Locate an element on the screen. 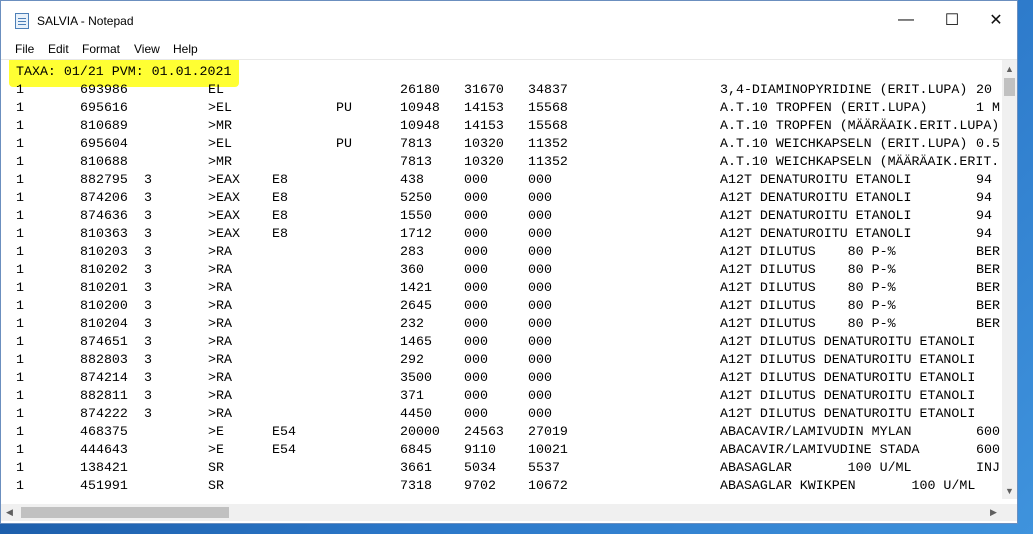 The image size is (1033, 534). menu-help: Help is located at coordinates (185, 49).